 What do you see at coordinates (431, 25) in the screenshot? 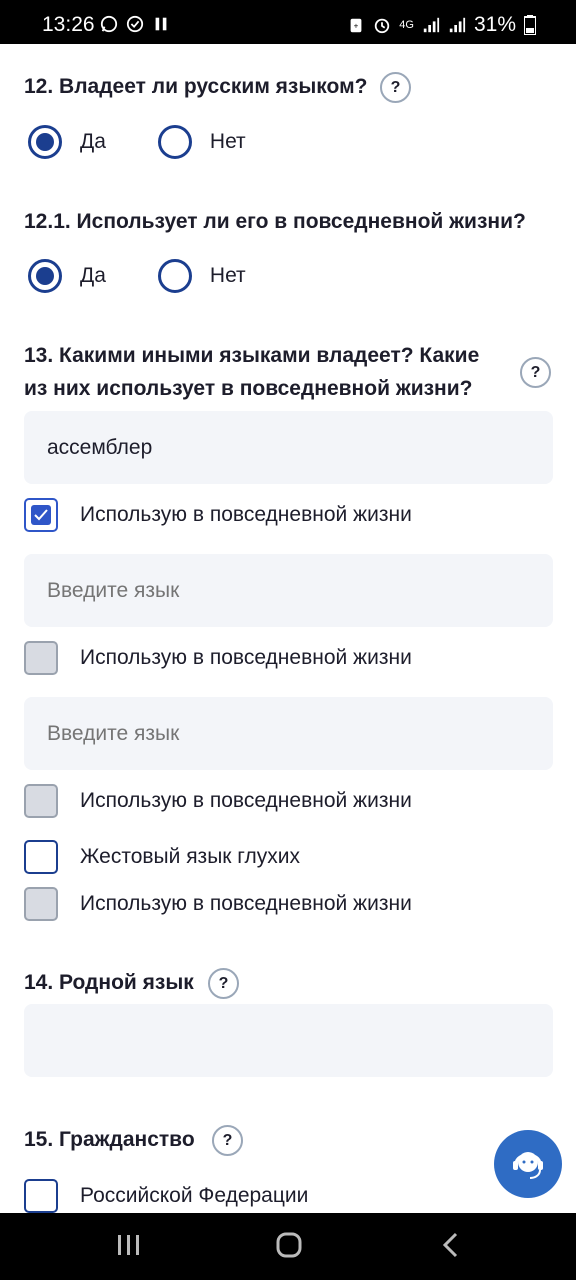
I see `signal-icon` at bounding box center [431, 25].